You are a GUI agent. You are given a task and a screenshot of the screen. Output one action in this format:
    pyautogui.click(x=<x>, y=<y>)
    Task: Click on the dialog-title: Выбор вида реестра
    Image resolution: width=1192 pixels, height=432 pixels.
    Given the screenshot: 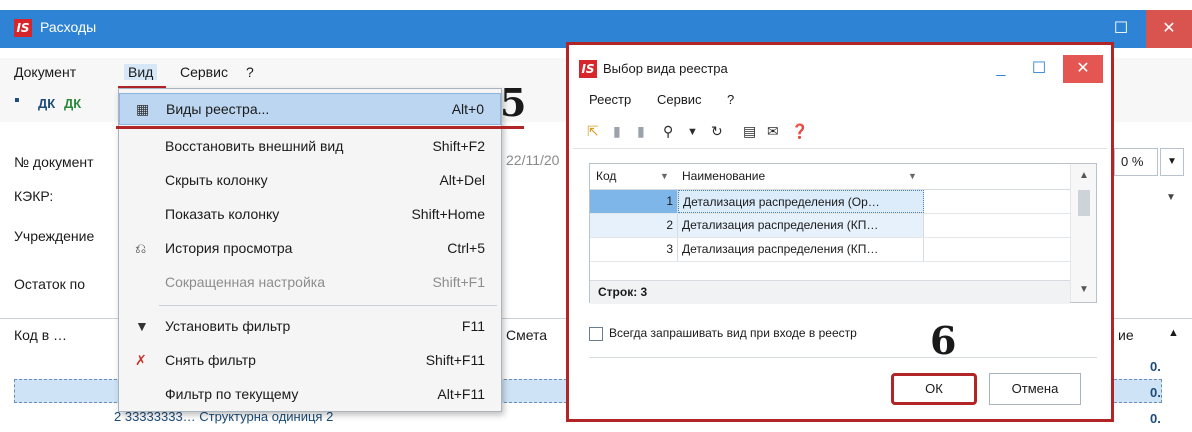 What is the action you would take?
    pyautogui.click(x=665, y=68)
    